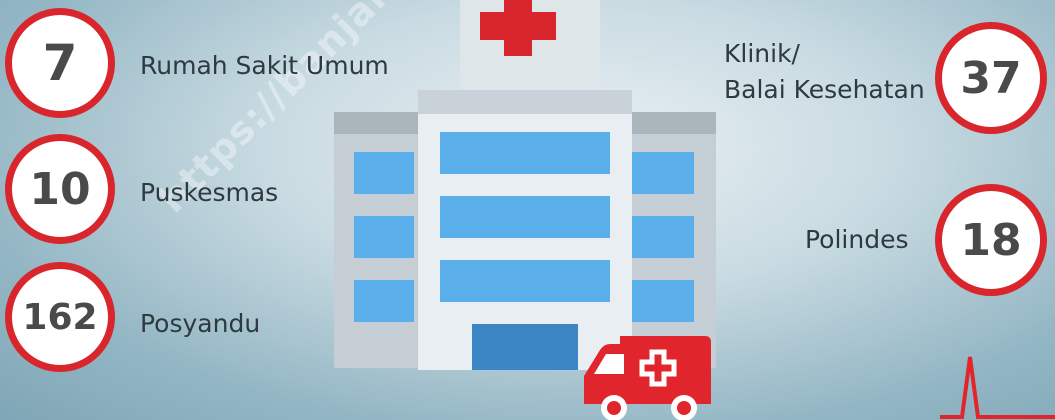 The width and height of the screenshot is (1055, 420). What do you see at coordinates (991, 240) in the screenshot?
I see `stat-value-polindes: 18` at bounding box center [991, 240].